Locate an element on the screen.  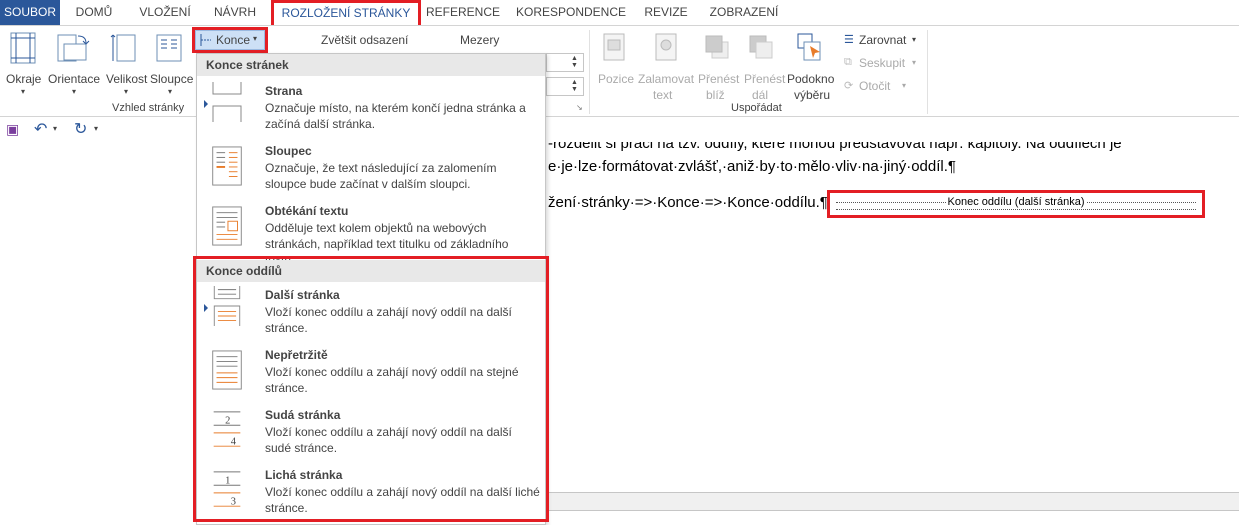
svg-text: 4 is located at coordinates (234, 441).